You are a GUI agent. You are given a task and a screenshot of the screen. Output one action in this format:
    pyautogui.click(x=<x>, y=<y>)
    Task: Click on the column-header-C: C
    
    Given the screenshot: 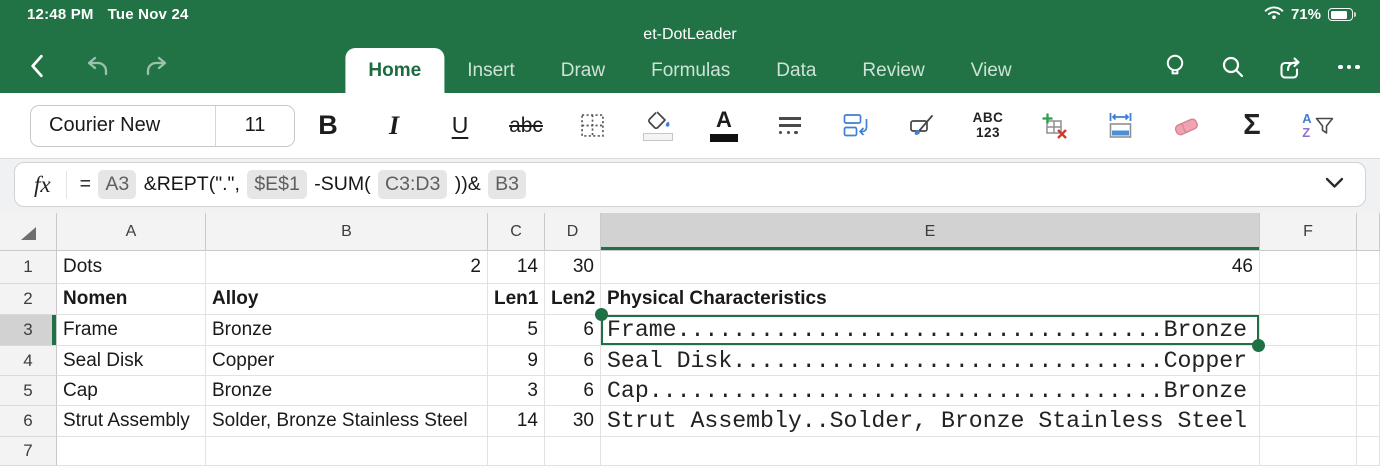 What is the action you would take?
    pyautogui.click(x=516, y=232)
    